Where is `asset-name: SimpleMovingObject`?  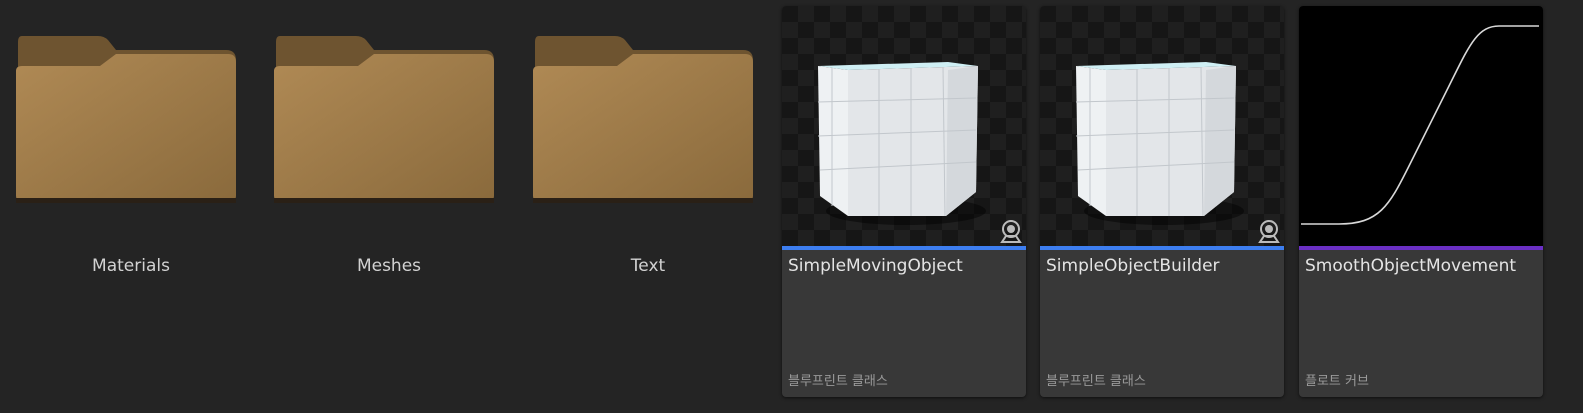
asset-name: SimpleMovingObject is located at coordinates (875, 266).